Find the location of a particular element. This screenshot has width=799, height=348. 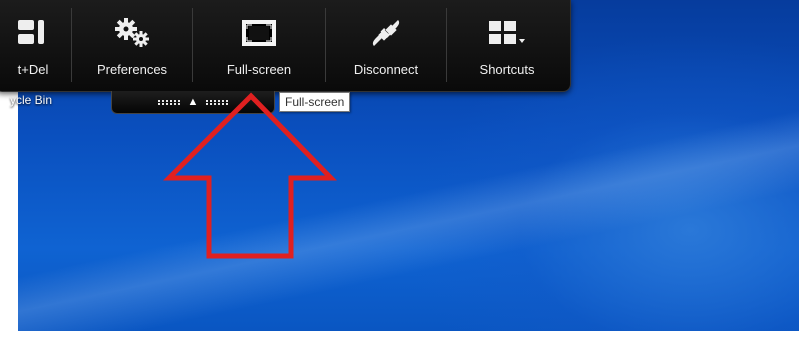

gears-icon is located at coordinates (132, 33).